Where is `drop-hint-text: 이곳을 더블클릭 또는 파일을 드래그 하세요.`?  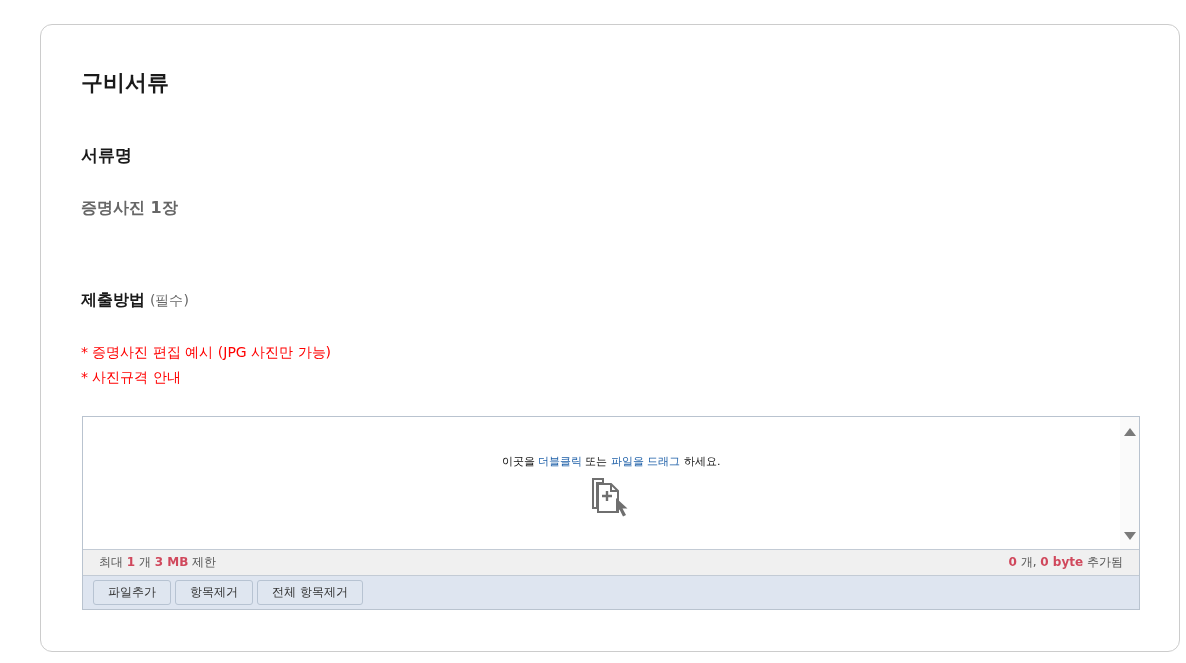
drop-hint-text: 이곳을 더블클릭 또는 파일을 드래그 하세요. is located at coordinates (611, 462).